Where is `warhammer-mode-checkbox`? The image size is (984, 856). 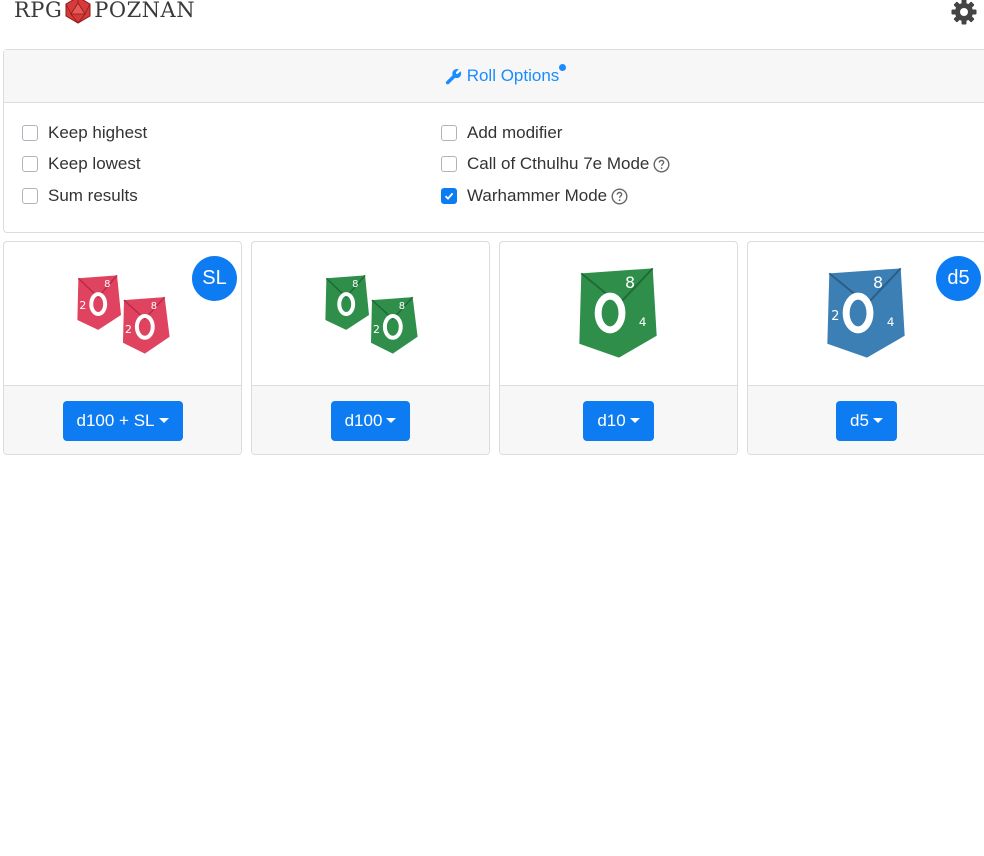
warhammer-mode-checkbox is located at coordinates (449, 196).